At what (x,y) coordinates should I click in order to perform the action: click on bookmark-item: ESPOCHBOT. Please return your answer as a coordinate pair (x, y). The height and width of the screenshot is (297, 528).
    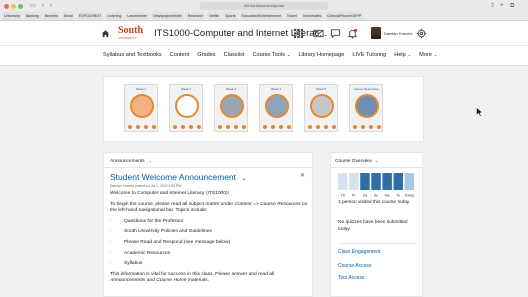
    Looking at the image, I should click on (90, 16).